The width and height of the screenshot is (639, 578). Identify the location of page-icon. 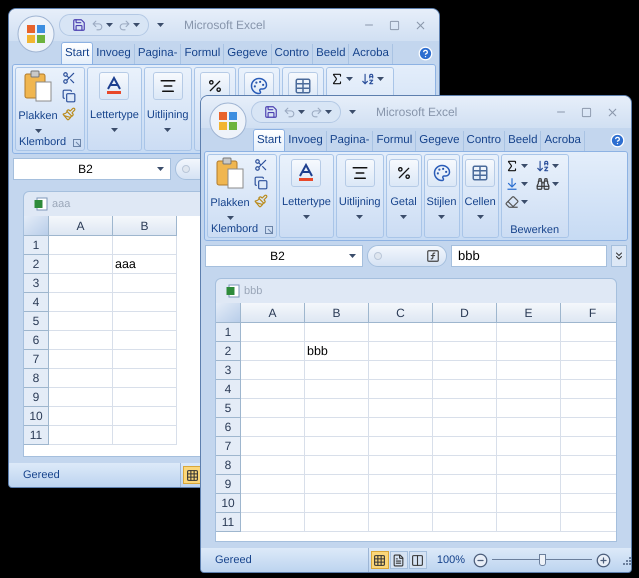
(399, 560).